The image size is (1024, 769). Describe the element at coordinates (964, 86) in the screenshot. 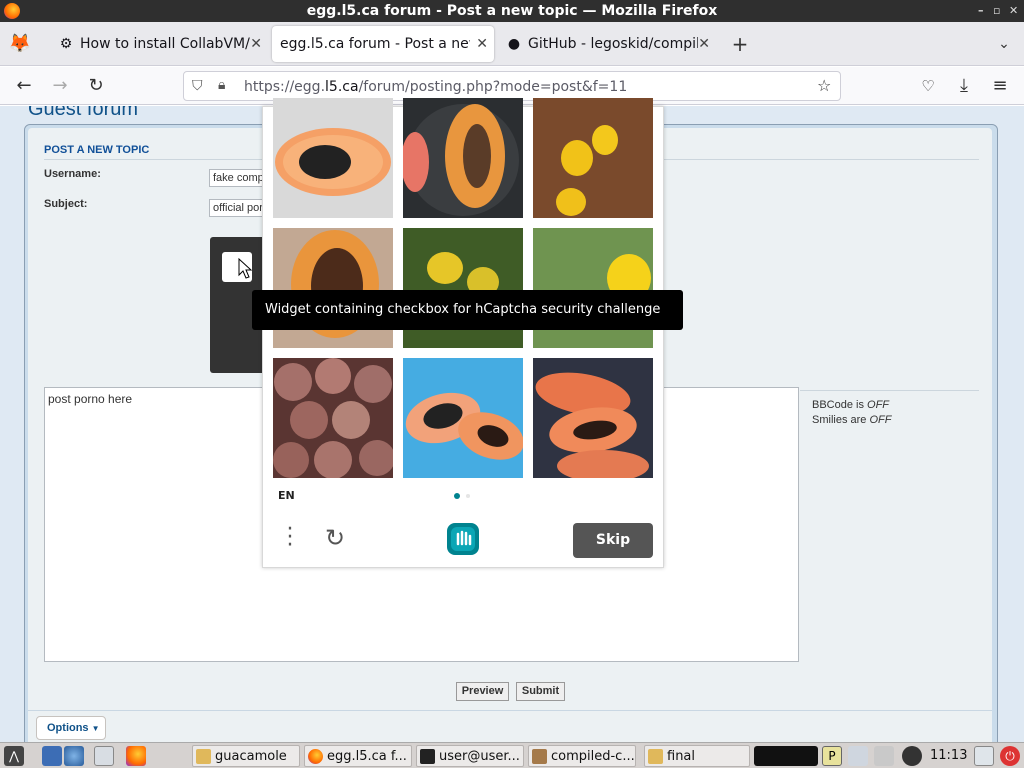

I see `downloads-icon: ⤓` at that location.